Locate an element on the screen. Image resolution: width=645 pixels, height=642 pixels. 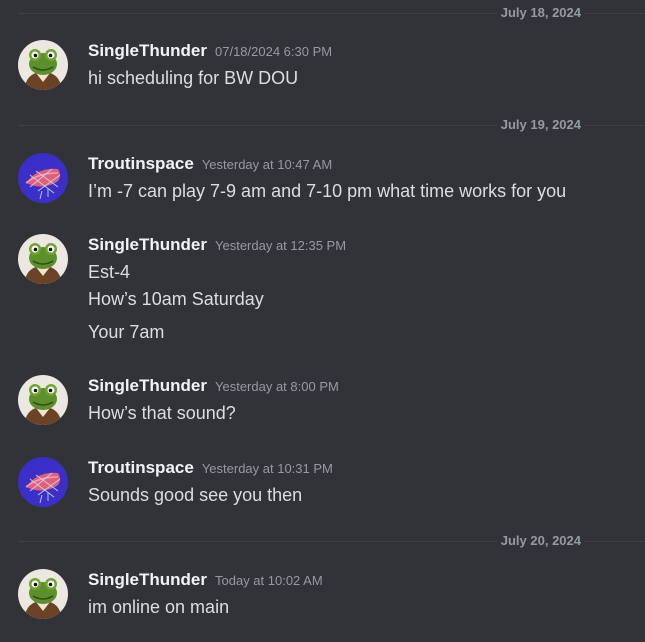
date-divider: July 18, 2024 is located at coordinates (331, 13).